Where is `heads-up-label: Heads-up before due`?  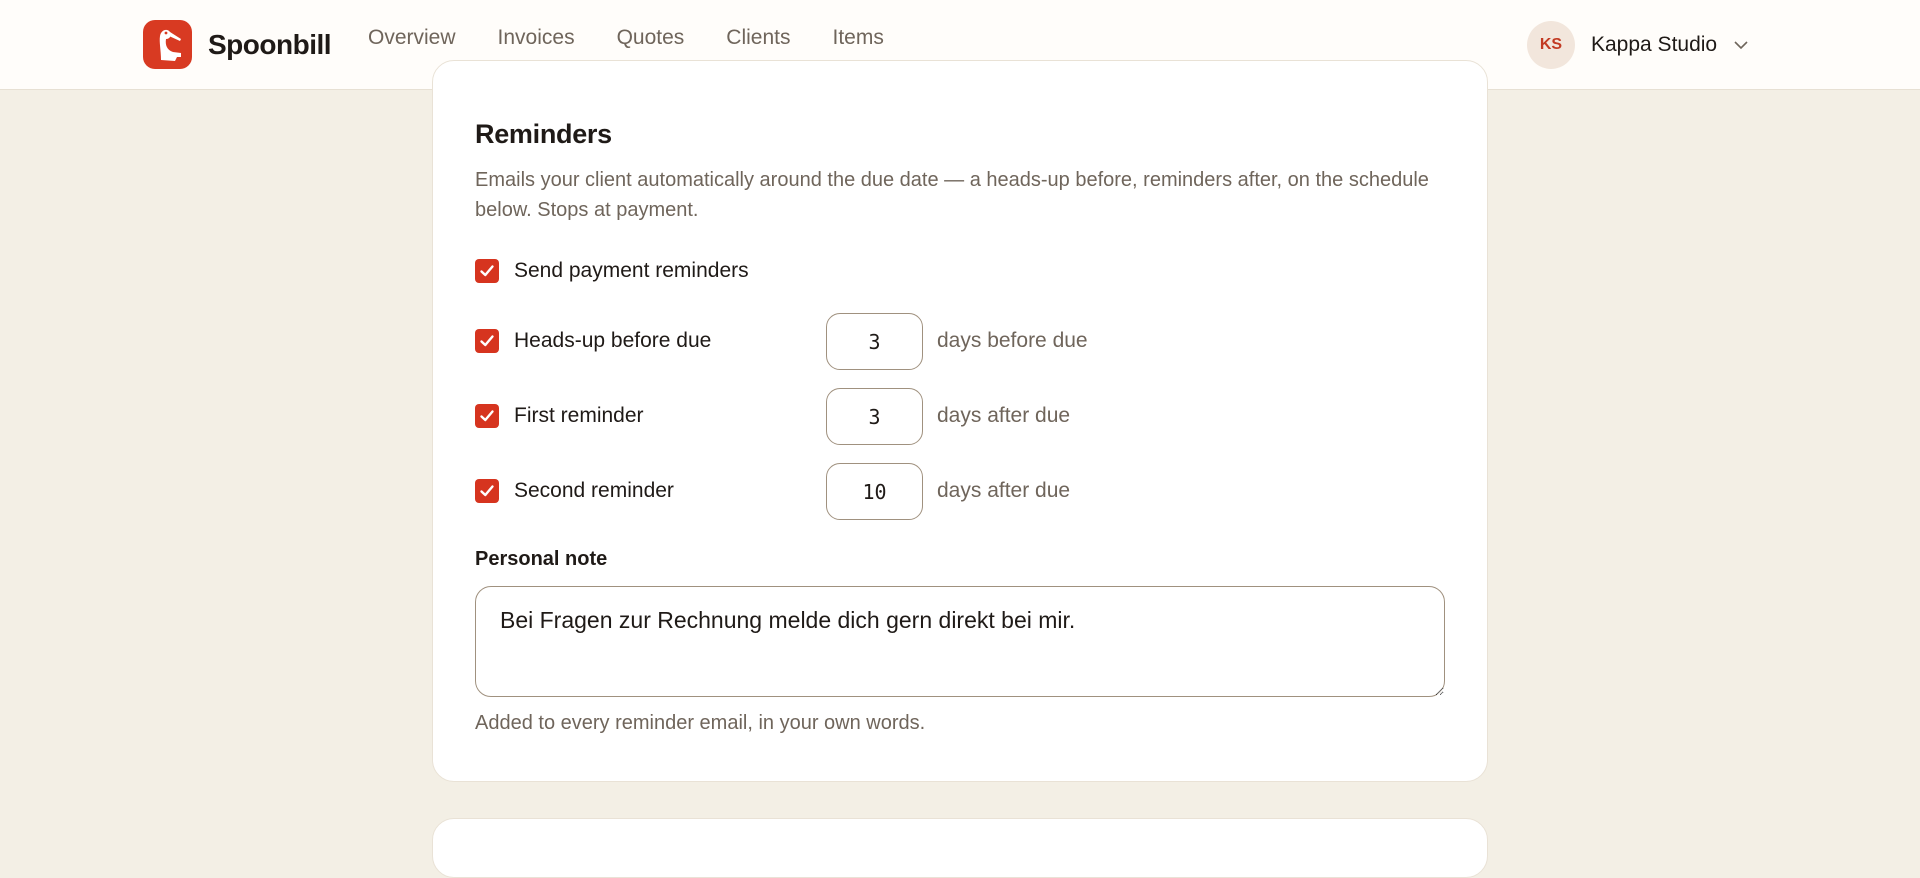 heads-up-label: Heads-up before due is located at coordinates (613, 340).